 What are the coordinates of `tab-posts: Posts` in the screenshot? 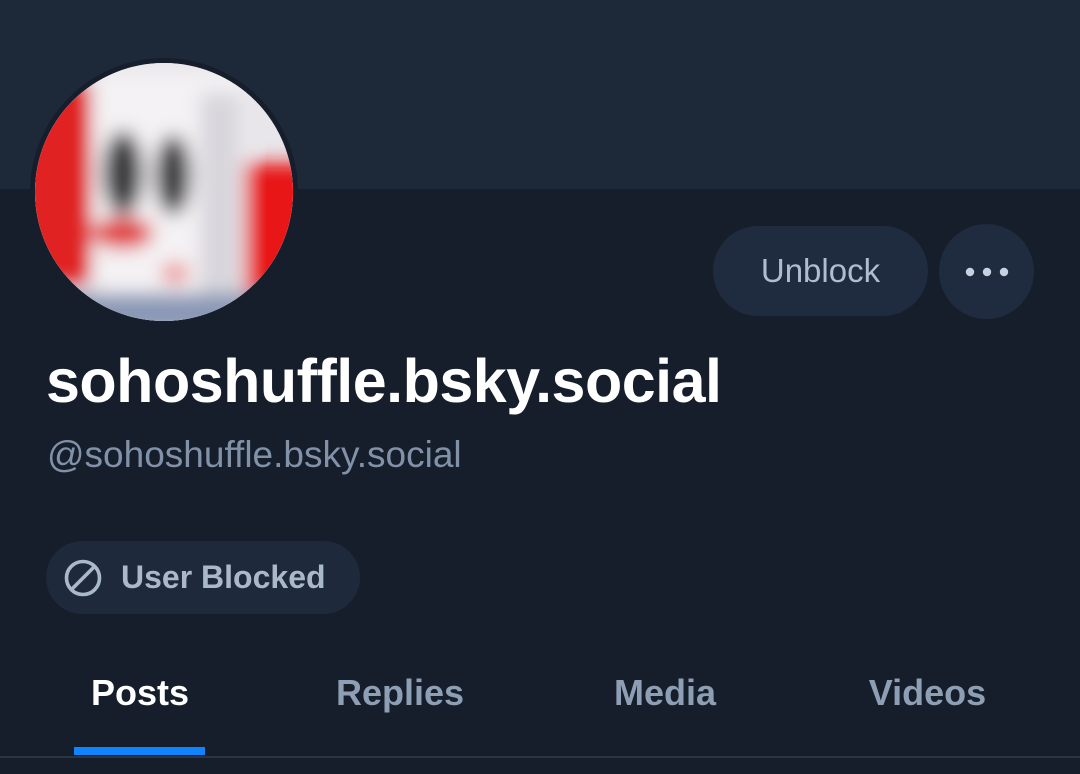 It's located at (140, 693).